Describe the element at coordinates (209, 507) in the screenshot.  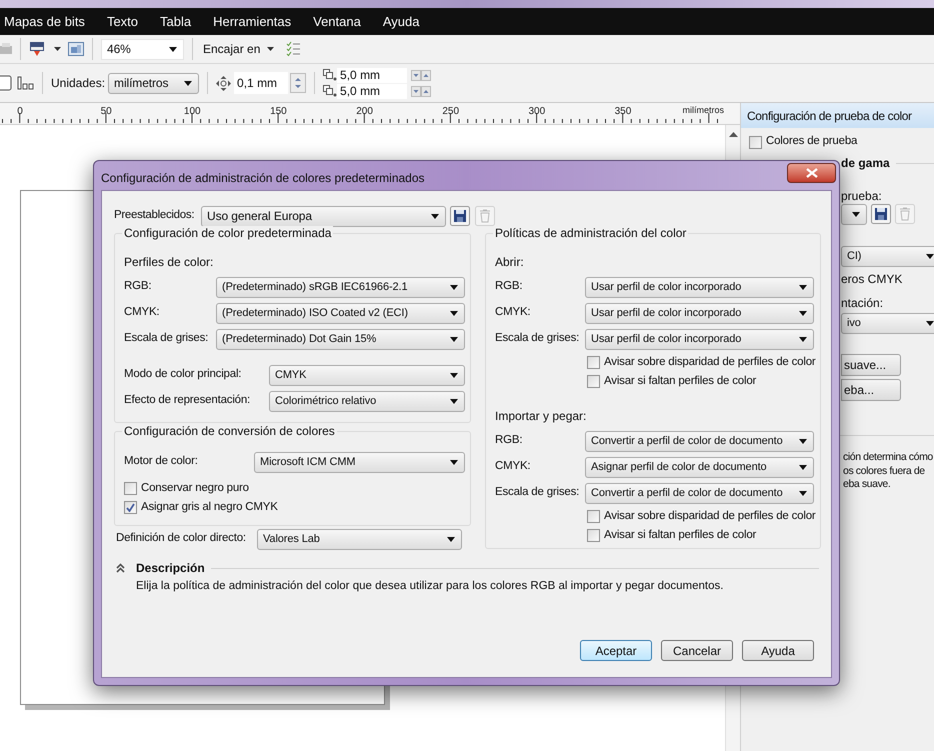
I see `checkbox-label: Asignar gris al negro CMYK` at that location.